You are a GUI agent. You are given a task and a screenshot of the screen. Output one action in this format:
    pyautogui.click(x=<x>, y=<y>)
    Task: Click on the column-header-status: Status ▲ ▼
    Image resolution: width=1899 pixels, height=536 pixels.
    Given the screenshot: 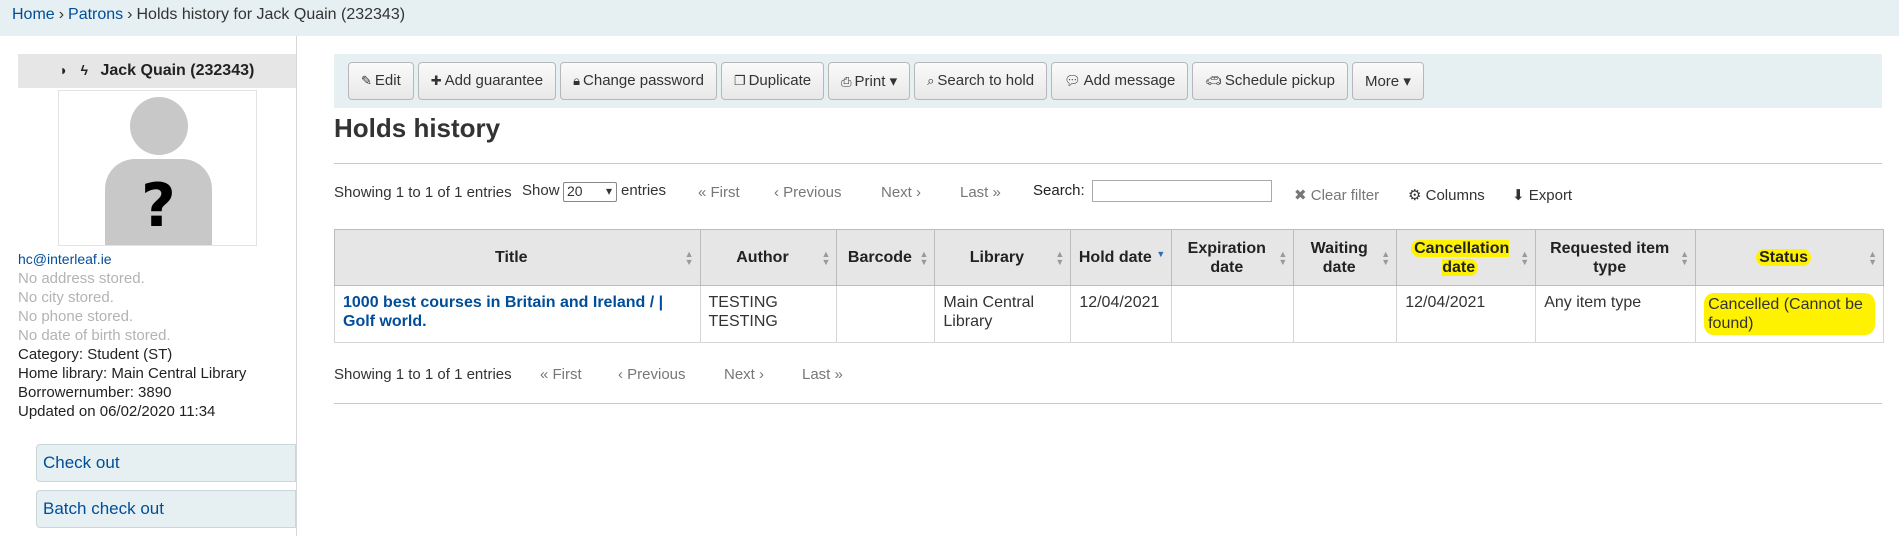 What is the action you would take?
    pyautogui.click(x=1789, y=257)
    